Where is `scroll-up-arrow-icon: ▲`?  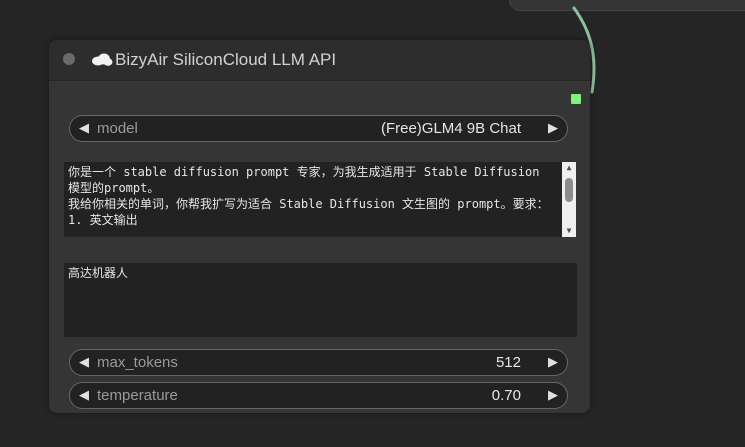 scroll-up-arrow-icon: ▲ is located at coordinates (569, 168).